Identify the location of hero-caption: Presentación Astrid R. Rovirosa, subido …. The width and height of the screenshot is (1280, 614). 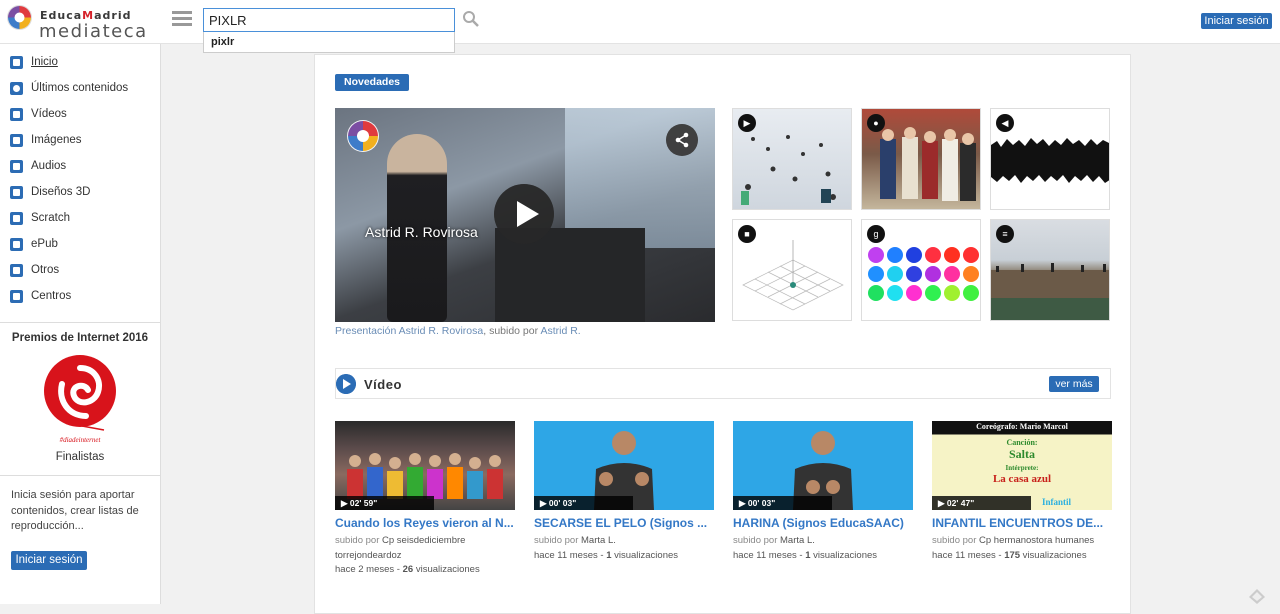
(458, 331).